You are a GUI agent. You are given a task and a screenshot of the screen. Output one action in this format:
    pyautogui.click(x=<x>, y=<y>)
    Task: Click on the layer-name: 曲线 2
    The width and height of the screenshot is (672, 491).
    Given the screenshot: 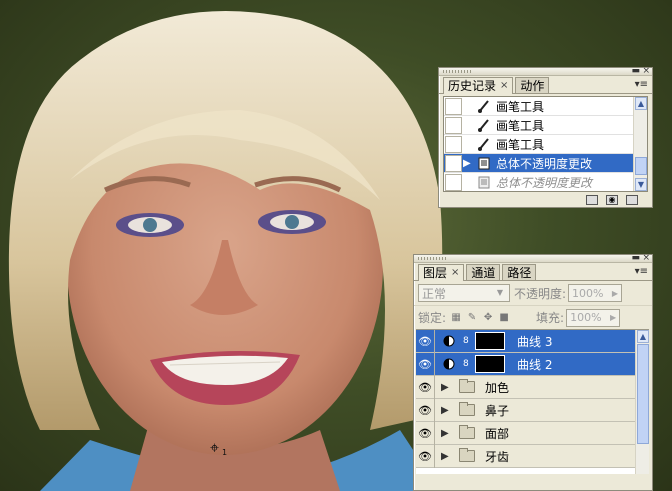 What is the action you would take?
    pyautogui.click(x=535, y=364)
    